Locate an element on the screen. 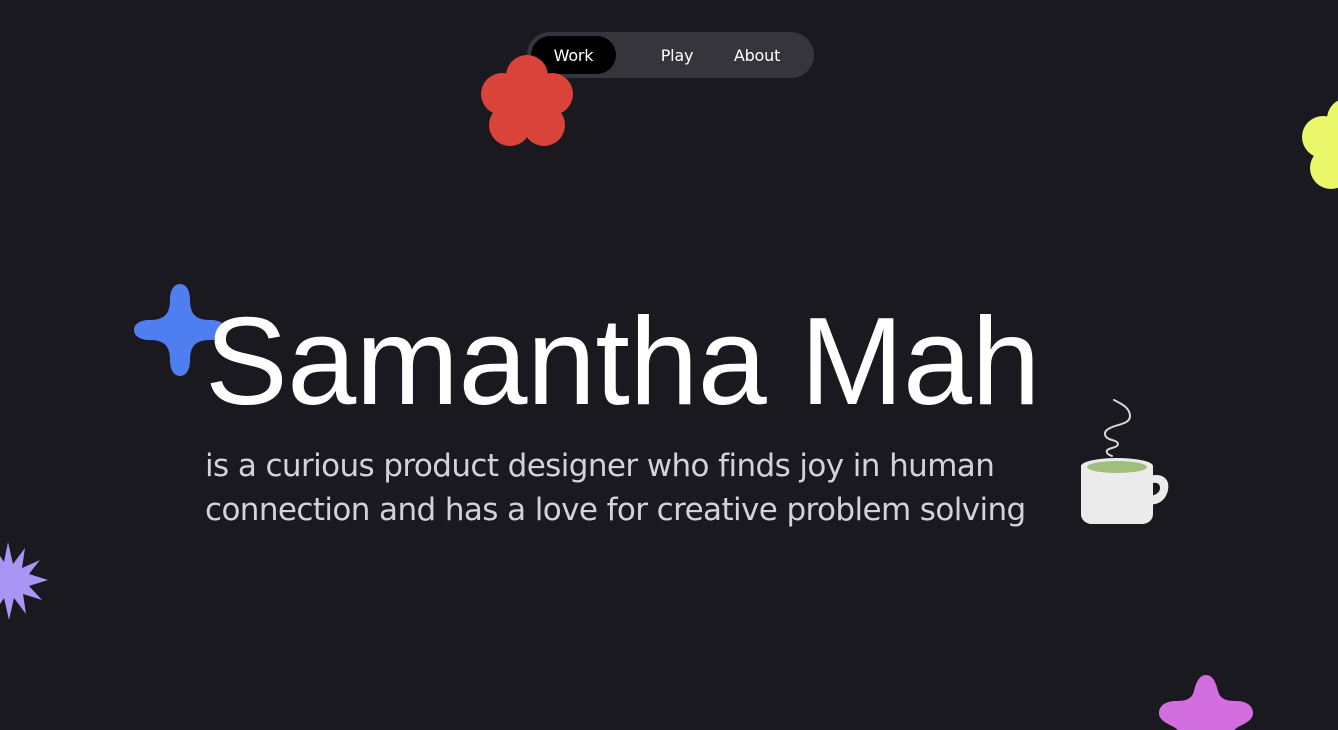 The height and width of the screenshot is (730, 1338). yellow-flower-icon is located at coordinates (1320, 144).